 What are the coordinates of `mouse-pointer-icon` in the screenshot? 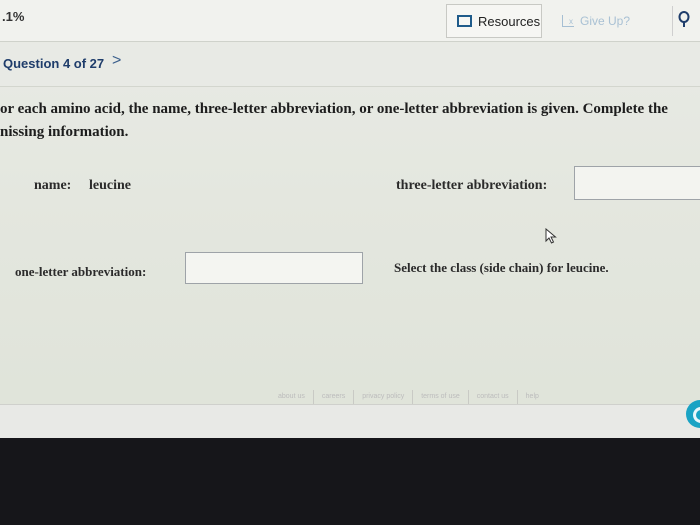 It's located at (551, 236).